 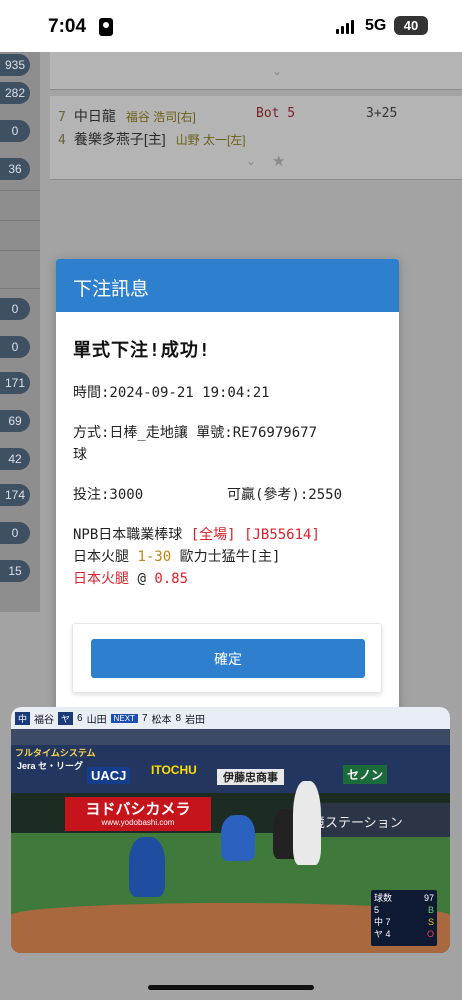 What do you see at coordinates (404, 918) in the screenshot?
I see `game-scoreboard: 球数 97 5B 中 7S ヤ 4O` at bounding box center [404, 918].